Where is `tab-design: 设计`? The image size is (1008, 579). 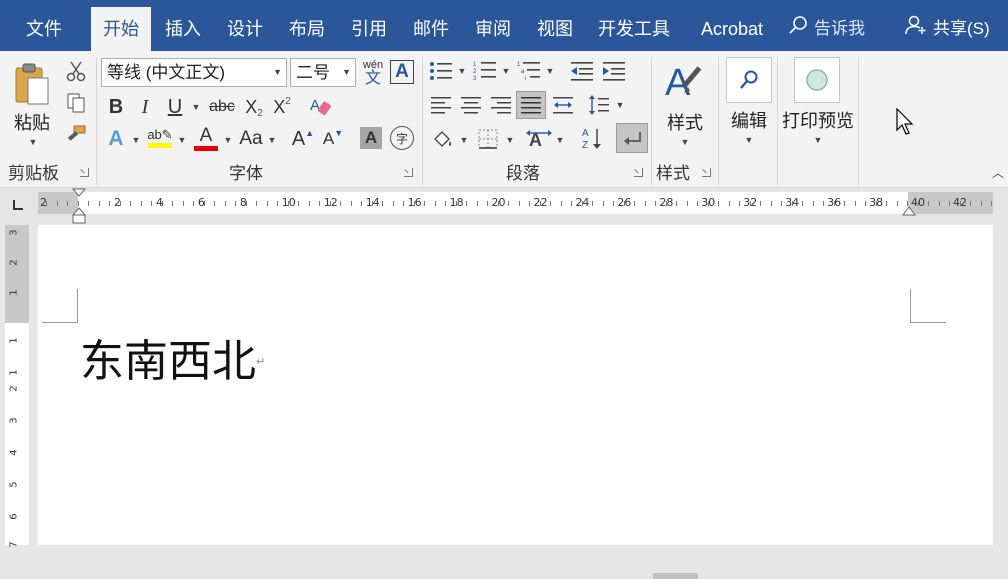 tab-design: 设计 is located at coordinates (245, 29).